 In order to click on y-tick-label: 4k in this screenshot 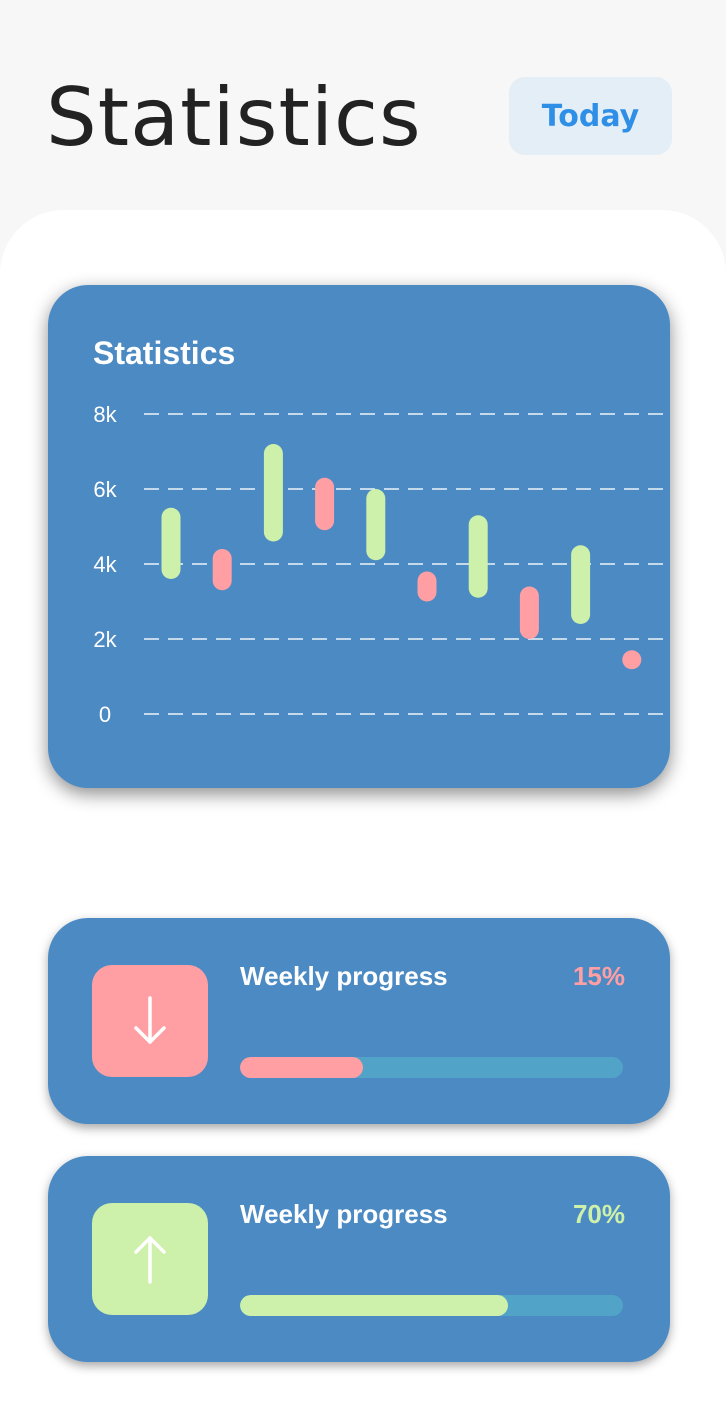, I will do `click(105, 564)`.